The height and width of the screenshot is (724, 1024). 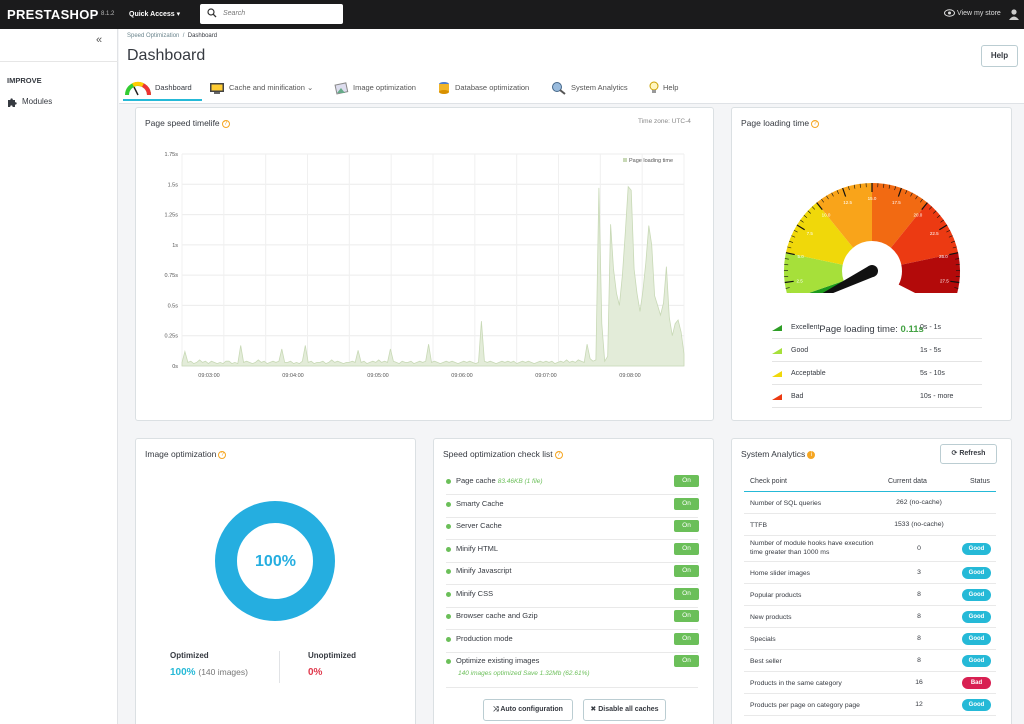 What do you see at coordinates (919, 572) in the screenshot?
I see `current-data: 3` at bounding box center [919, 572].